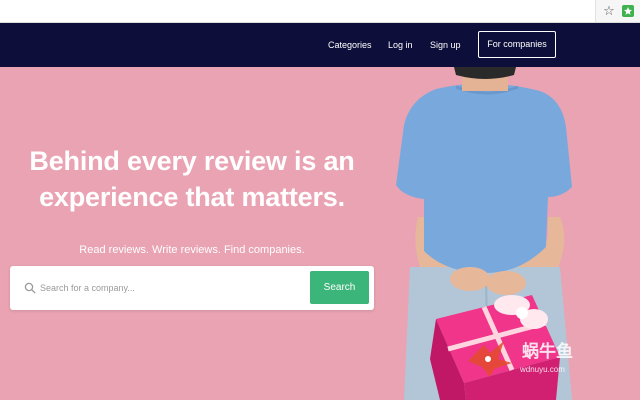 The image size is (640, 400). What do you see at coordinates (339, 287) in the screenshot?
I see `search-button: Search` at bounding box center [339, 287].